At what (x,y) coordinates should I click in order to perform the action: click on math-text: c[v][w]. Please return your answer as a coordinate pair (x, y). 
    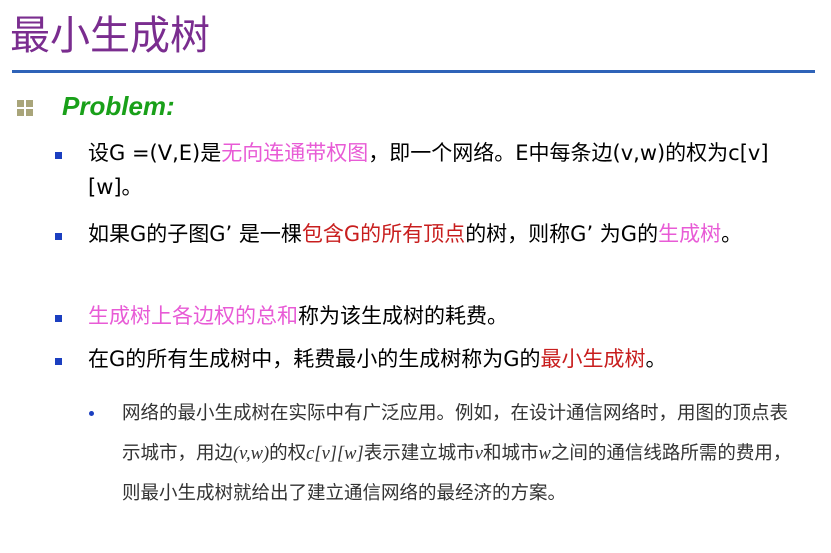
    Looking at the image, I should click on (335, 454).